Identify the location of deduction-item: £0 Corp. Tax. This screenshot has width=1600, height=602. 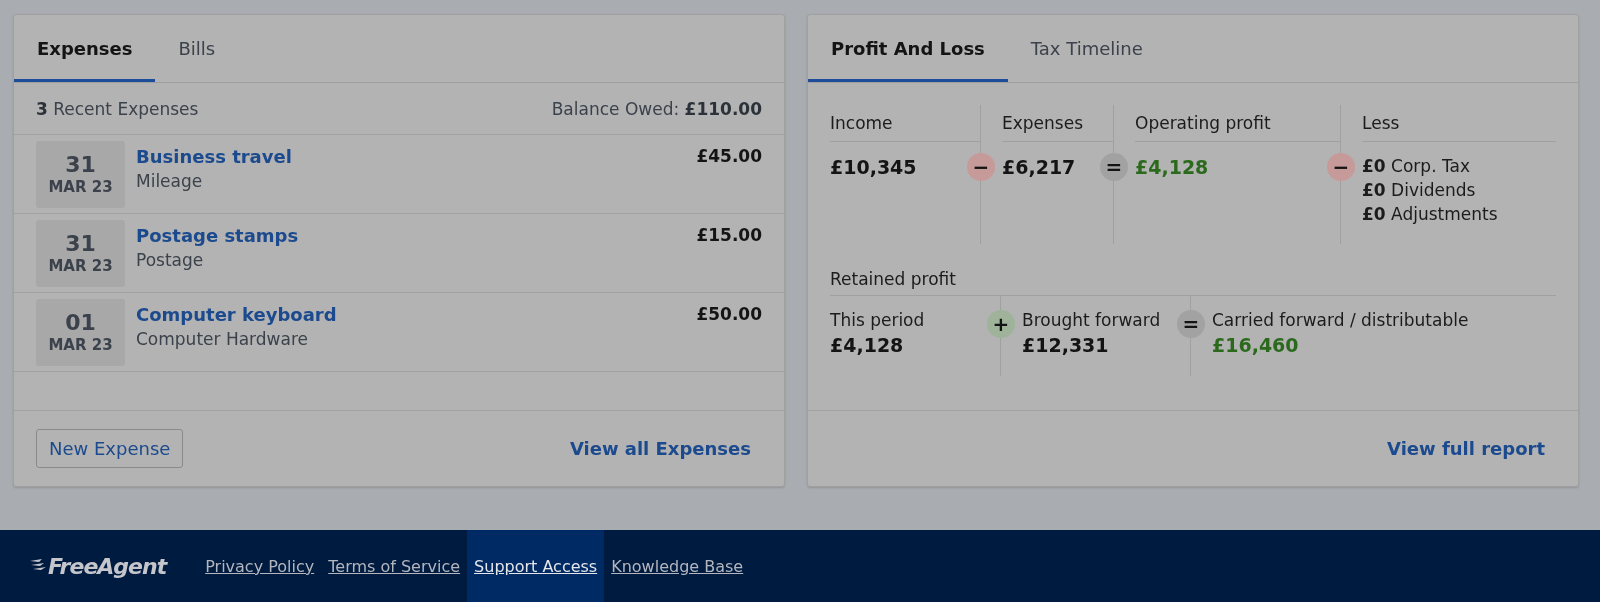
(1416, 166).